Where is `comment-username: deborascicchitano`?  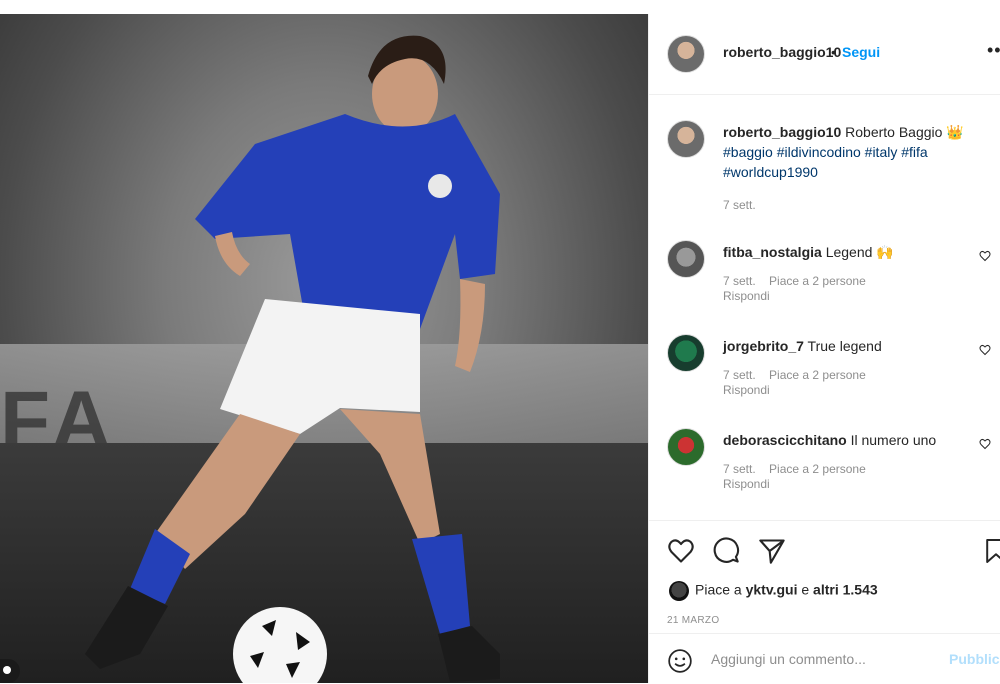
comment-username: deborascicchitano is located at coordinates (785, 440).